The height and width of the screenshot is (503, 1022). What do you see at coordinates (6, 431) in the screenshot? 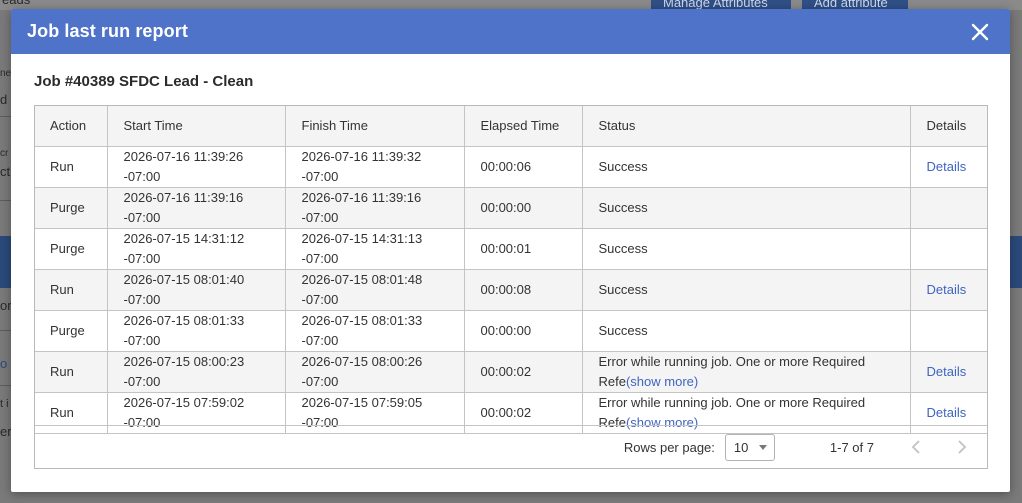
I see `background-text: er` at bounding box center [6, 431].